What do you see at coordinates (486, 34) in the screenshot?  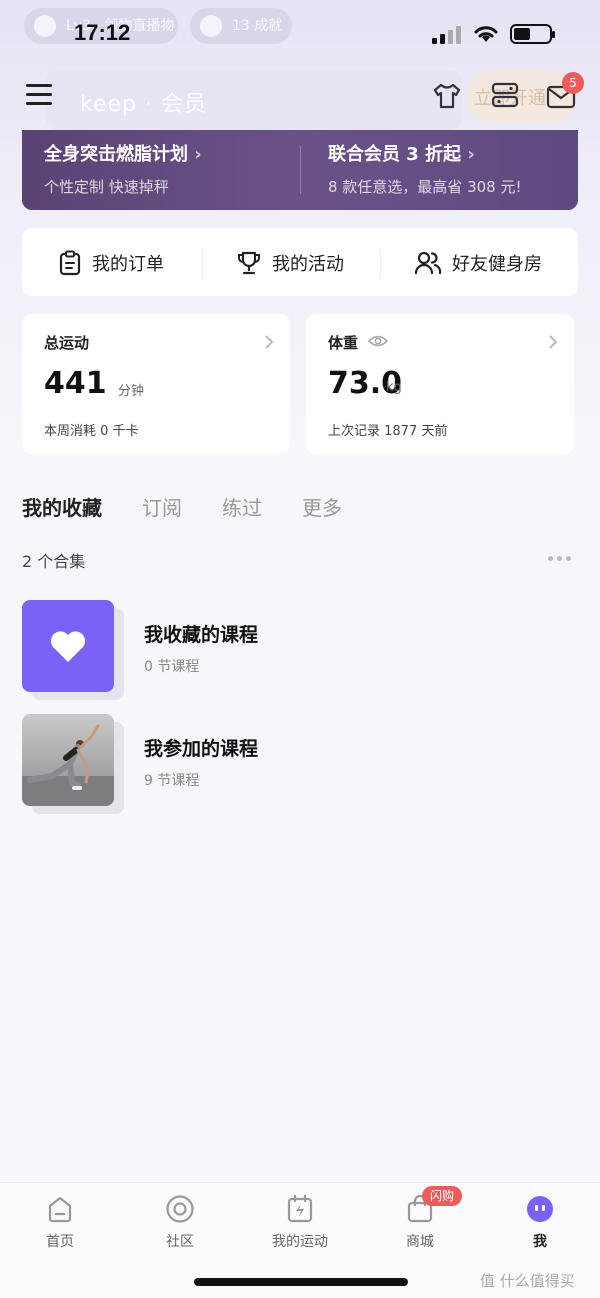 I see `wifi-icon` at bounding box center [486, 34].